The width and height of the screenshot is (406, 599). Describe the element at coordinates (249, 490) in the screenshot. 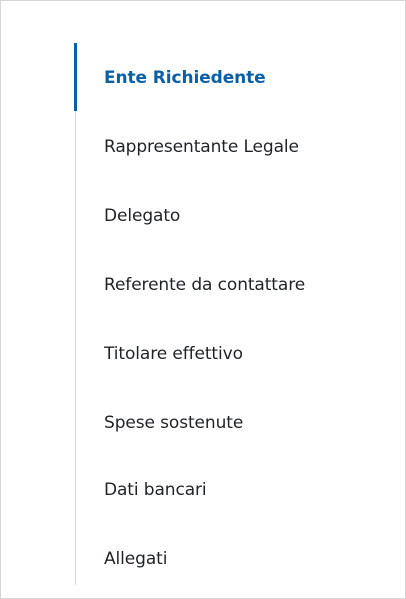

I see `nav-item-dati-bancari: Dati bancari` at that location.